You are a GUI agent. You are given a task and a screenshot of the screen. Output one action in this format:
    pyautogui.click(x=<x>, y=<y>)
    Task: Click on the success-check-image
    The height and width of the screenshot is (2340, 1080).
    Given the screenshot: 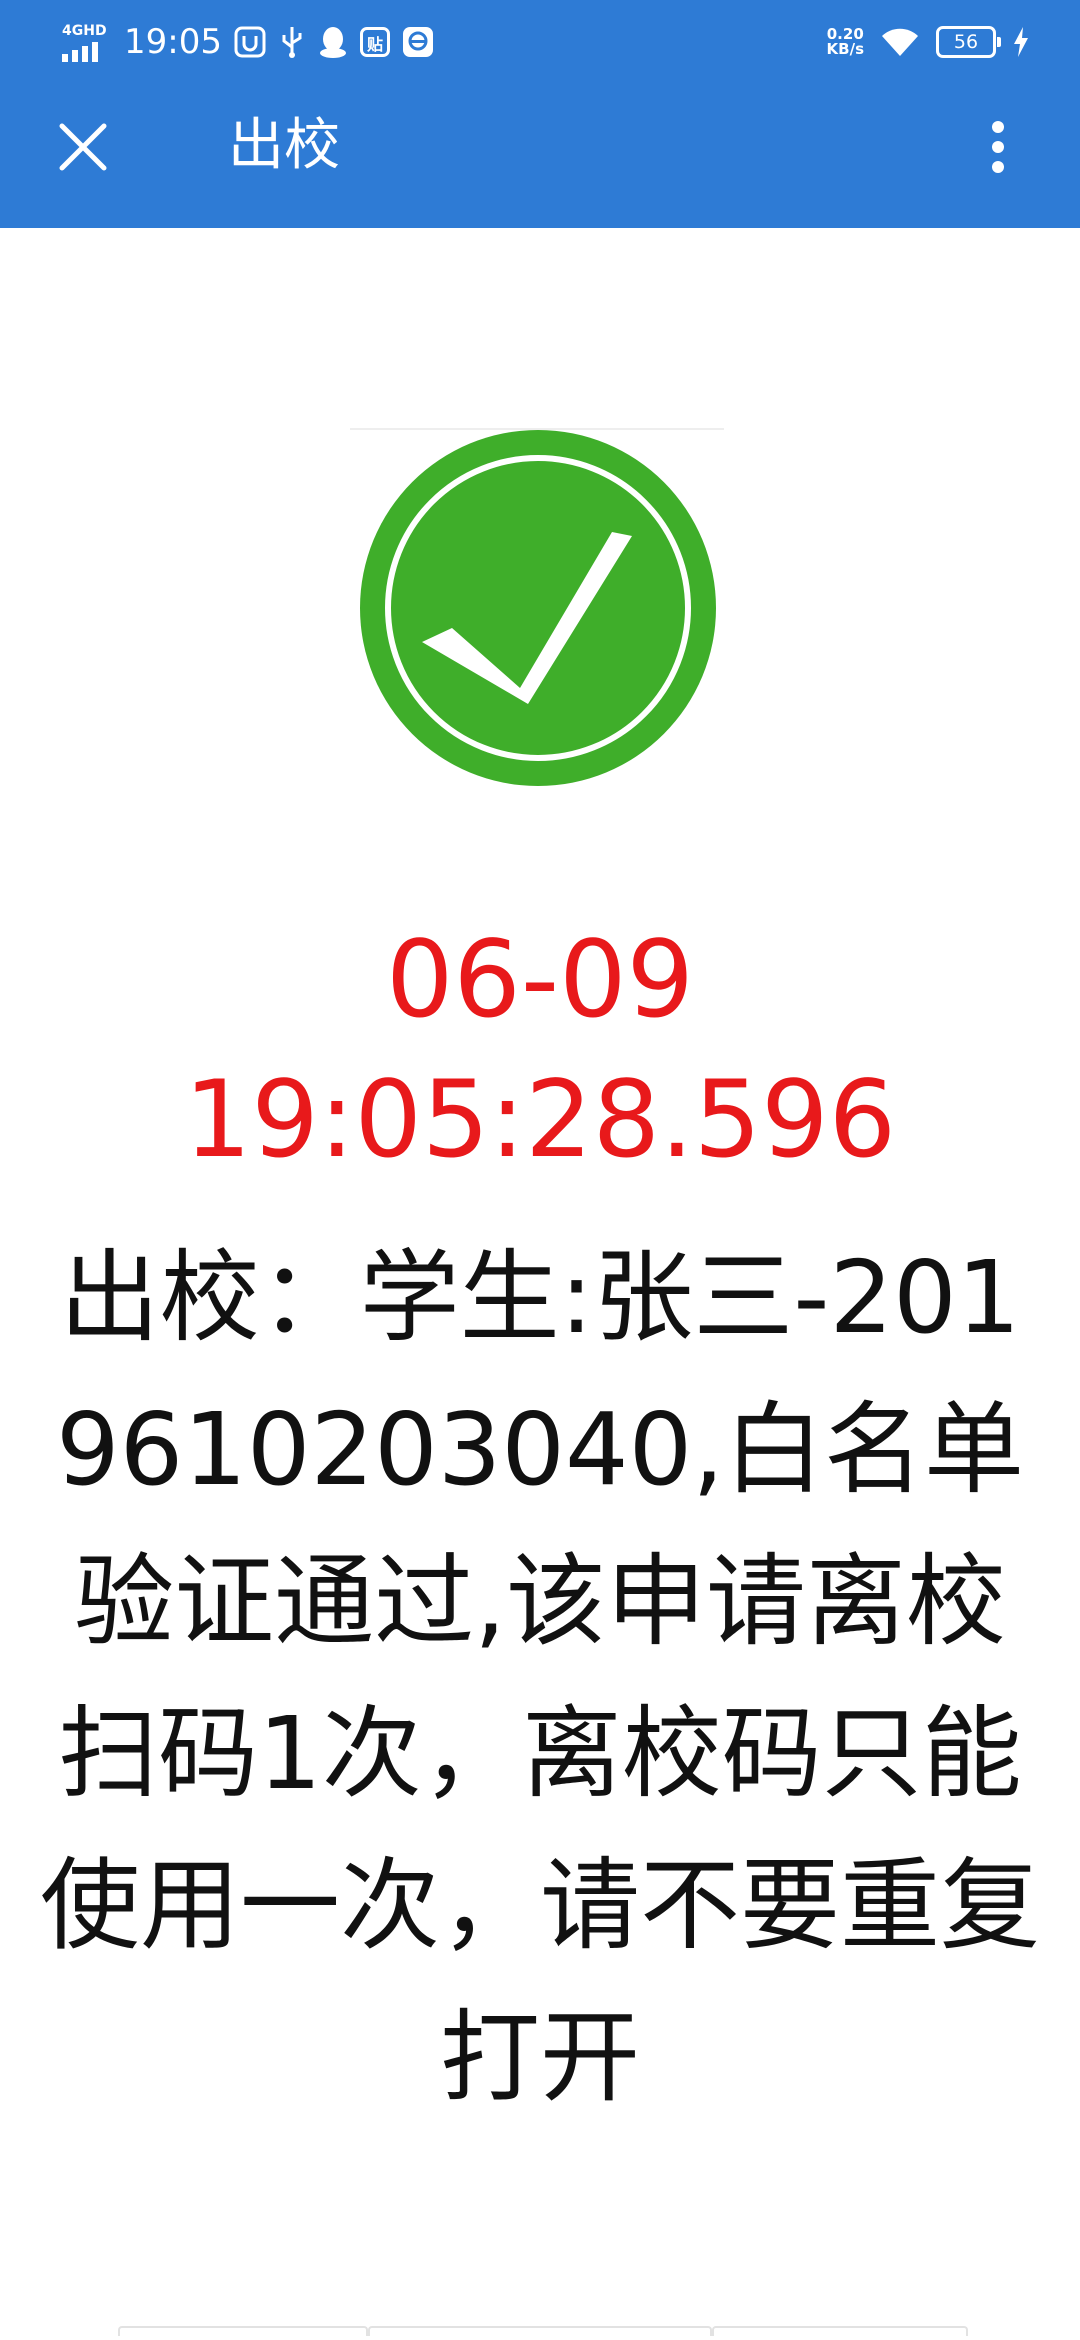 What is the action you would take?
    pyautogui.click(x=537, y=608)
    